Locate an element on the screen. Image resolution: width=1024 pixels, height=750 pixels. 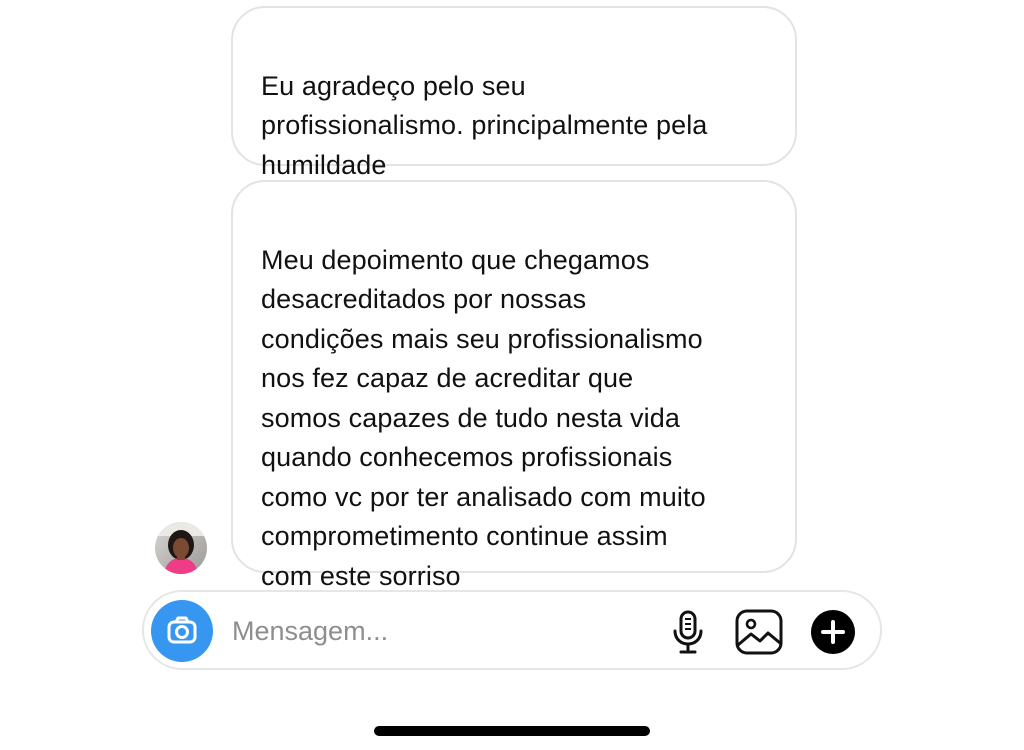
plus-icon is located at coordinates (833, 632).